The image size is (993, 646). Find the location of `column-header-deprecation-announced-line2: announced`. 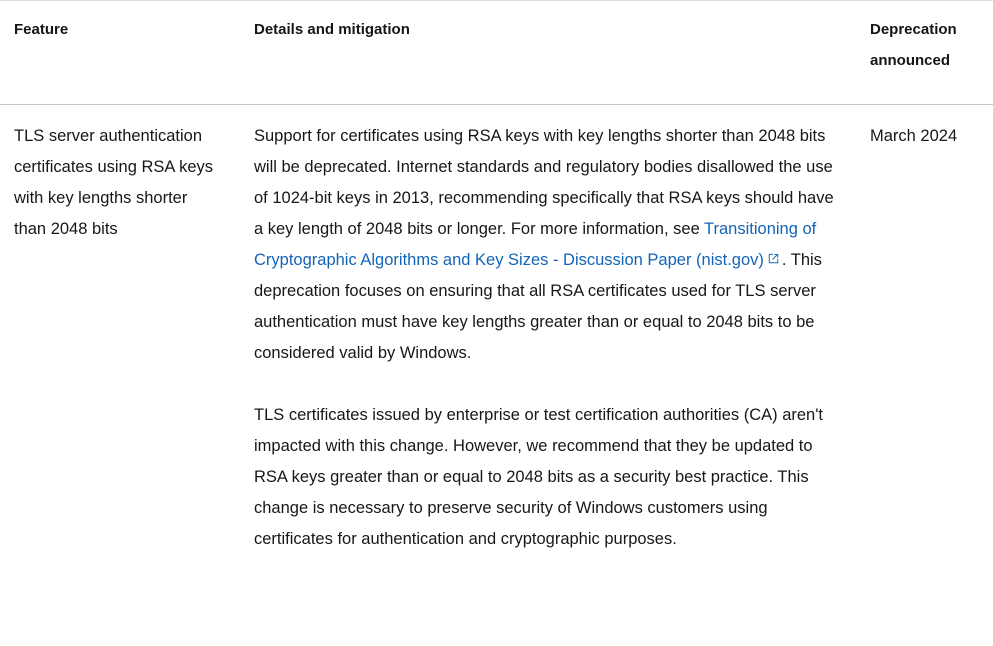

column-header-deprecation-announced-line2: announced is located at coordinates (910, 60).